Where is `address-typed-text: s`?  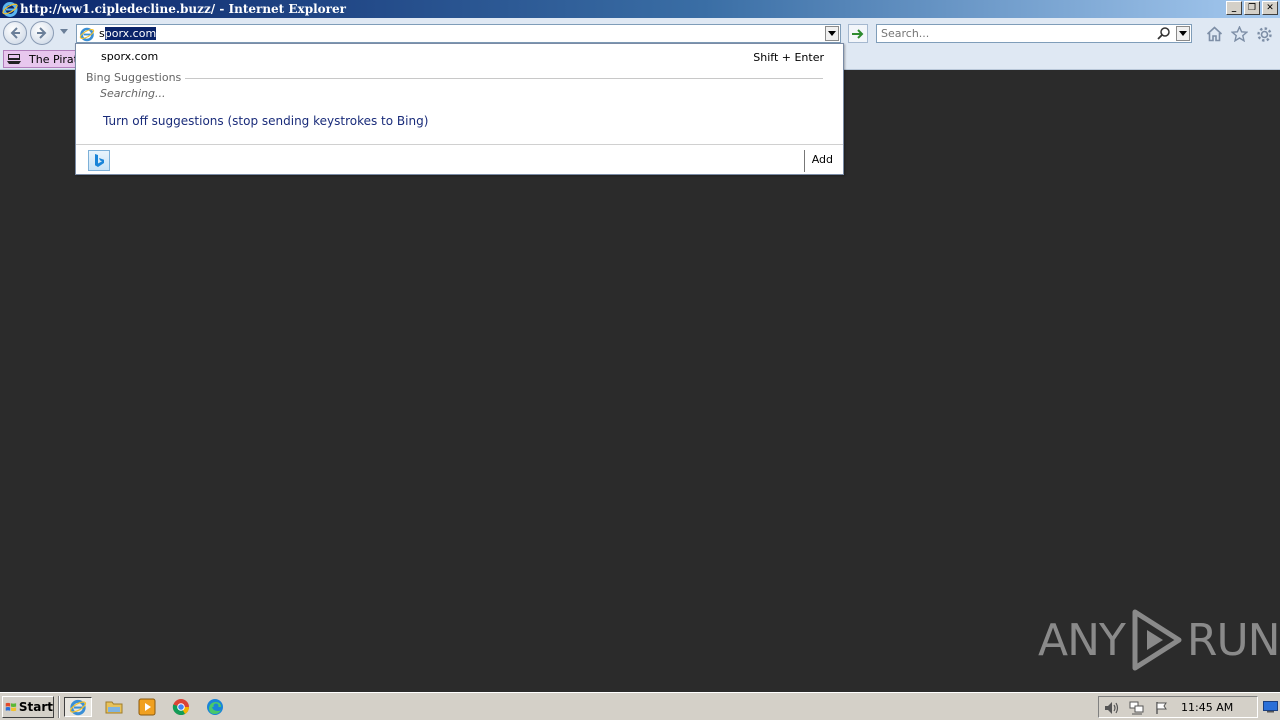
address-typed-text: s is located at coordinates (102, 33).